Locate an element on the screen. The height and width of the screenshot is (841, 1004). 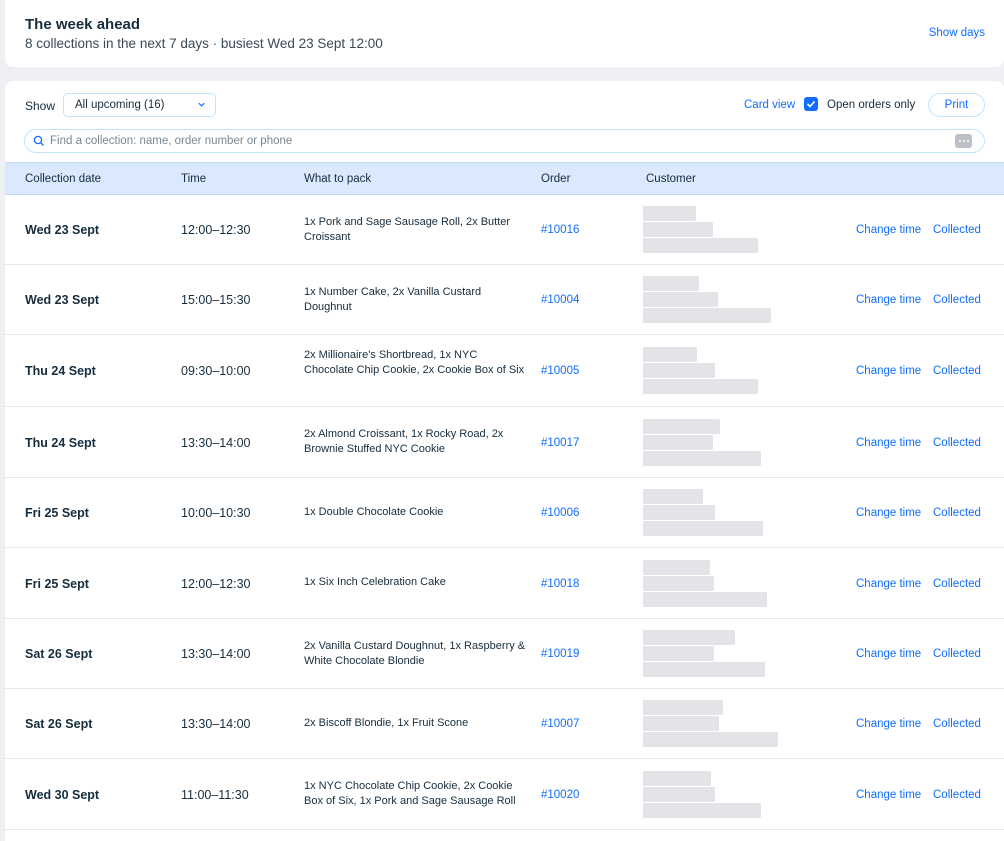
order-number-link: #10017 is located at coordinates (560, 443).